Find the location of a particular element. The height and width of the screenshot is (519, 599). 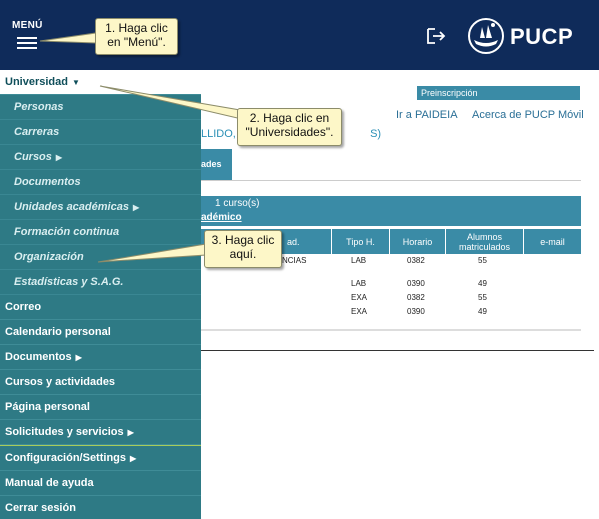

submenu-item-estadisticas: Estadísticas y S.A.G. is located at coordinates (100, 282).